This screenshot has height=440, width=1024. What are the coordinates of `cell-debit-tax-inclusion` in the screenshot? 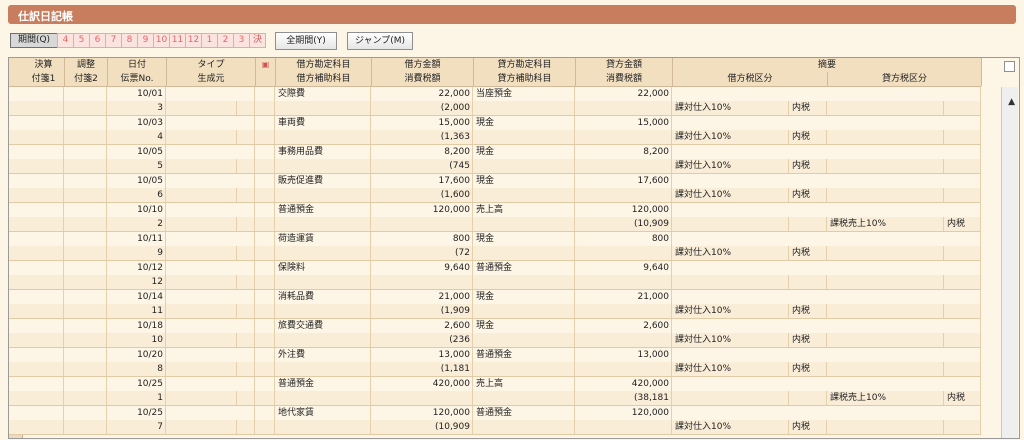 It's located at (808, 224).